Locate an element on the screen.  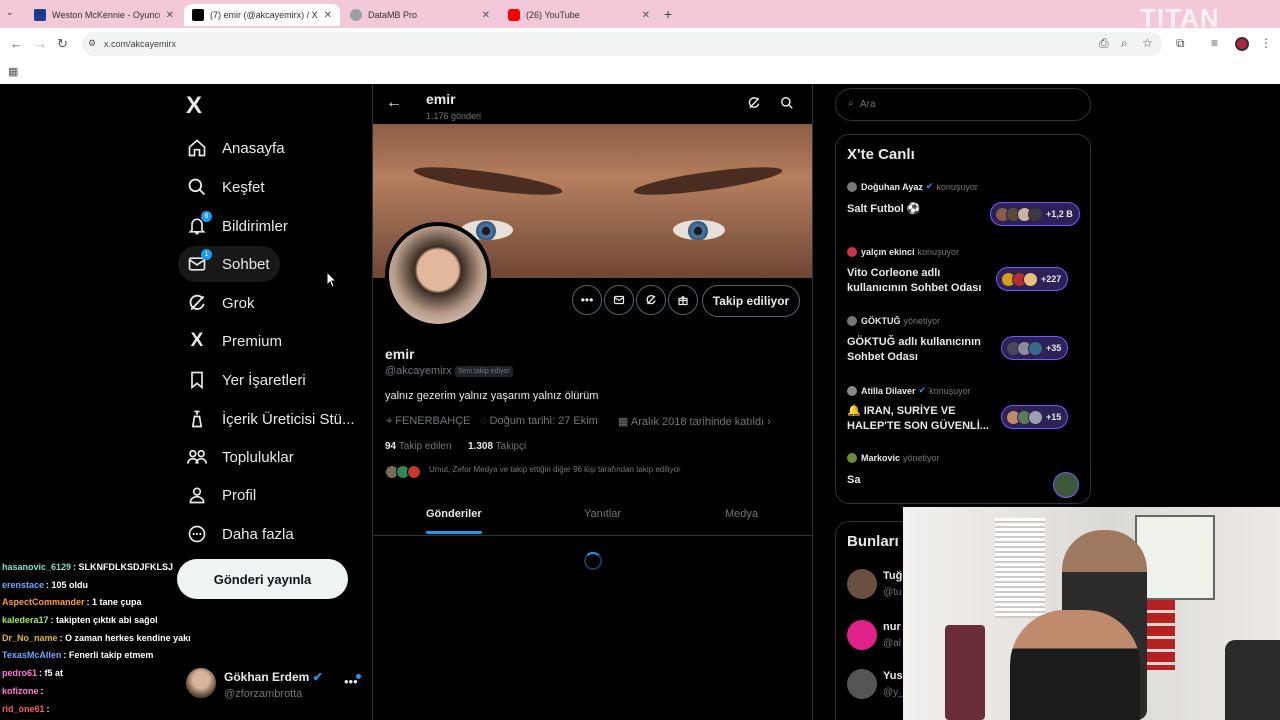
space-host-role: yönetiyor is located at coordinates (921, 458).